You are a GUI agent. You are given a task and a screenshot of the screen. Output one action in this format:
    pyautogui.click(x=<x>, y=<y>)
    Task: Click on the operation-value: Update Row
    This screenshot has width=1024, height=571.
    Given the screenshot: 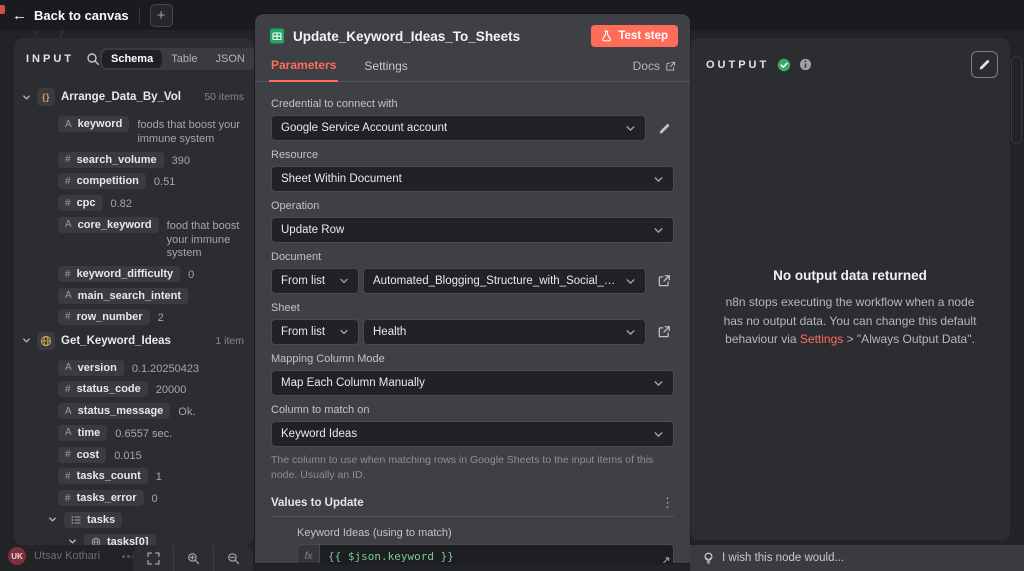 What is the action you would take?
    pyautogui.click(x=313, y=230)
    